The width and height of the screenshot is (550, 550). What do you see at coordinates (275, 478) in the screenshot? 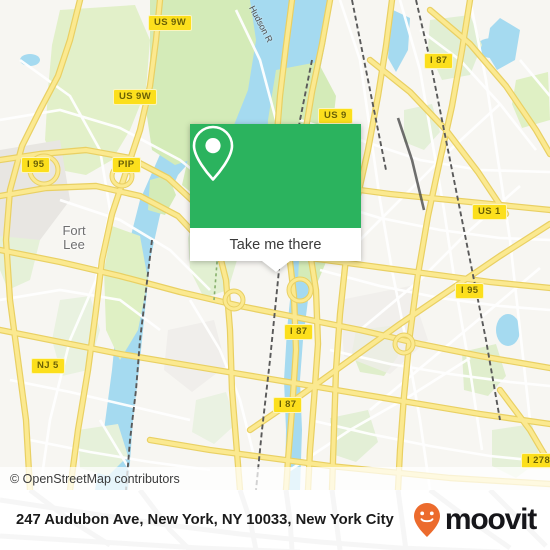
I see `map-attribution-bar: © OpenStreetMap contributors` at bounding box center [275, 478].